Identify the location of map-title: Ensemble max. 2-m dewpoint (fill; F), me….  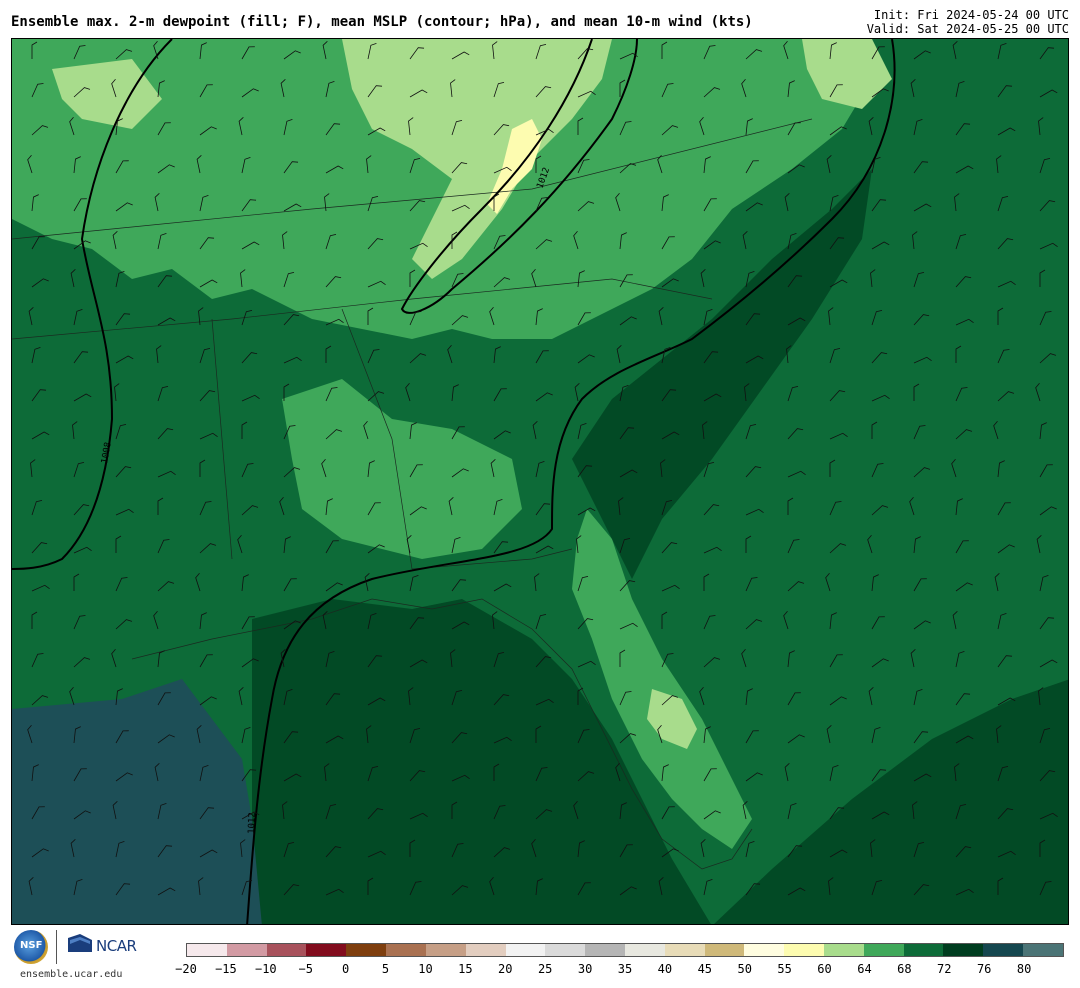
(382, 22).